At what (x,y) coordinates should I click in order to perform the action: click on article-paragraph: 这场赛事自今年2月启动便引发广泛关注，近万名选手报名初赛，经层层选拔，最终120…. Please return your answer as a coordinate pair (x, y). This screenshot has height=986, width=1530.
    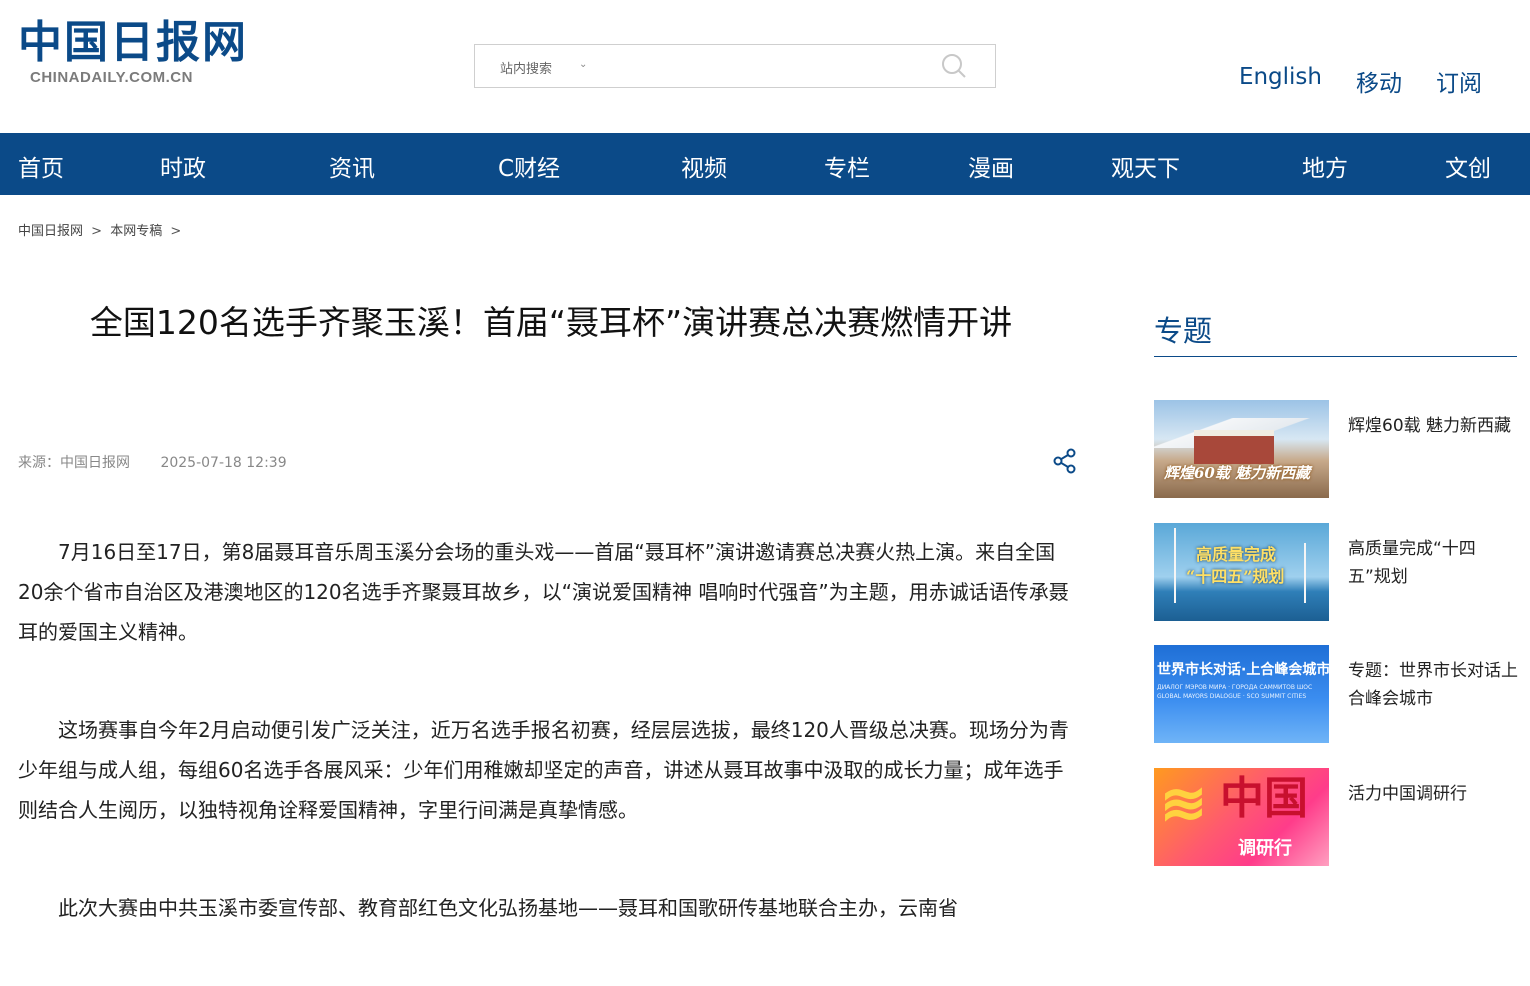
    Looking at the image, I should click on (543, 770).